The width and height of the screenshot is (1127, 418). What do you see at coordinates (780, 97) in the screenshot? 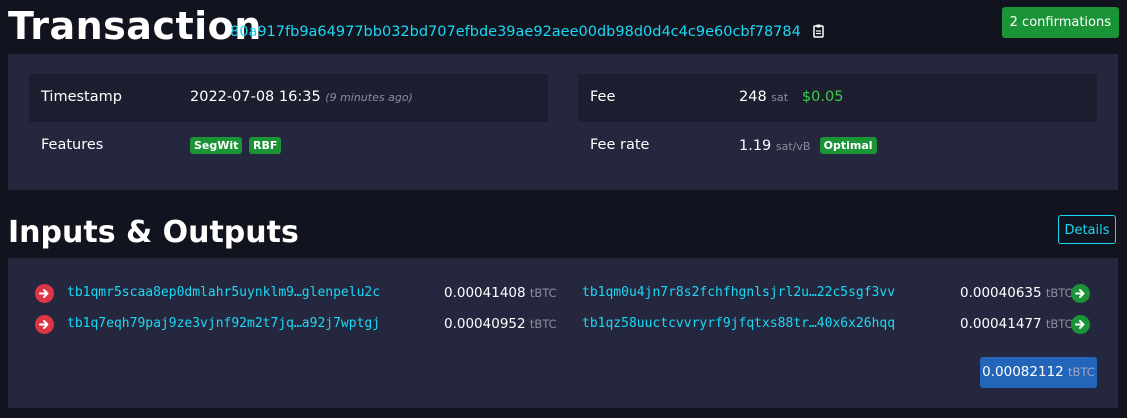
I see `fee-unit: sat` at bounding box center [780, 97].